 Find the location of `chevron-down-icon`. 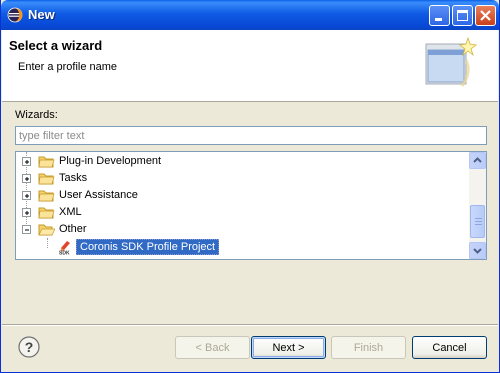

chevron-down-icon is located at coordinates (477, 251).